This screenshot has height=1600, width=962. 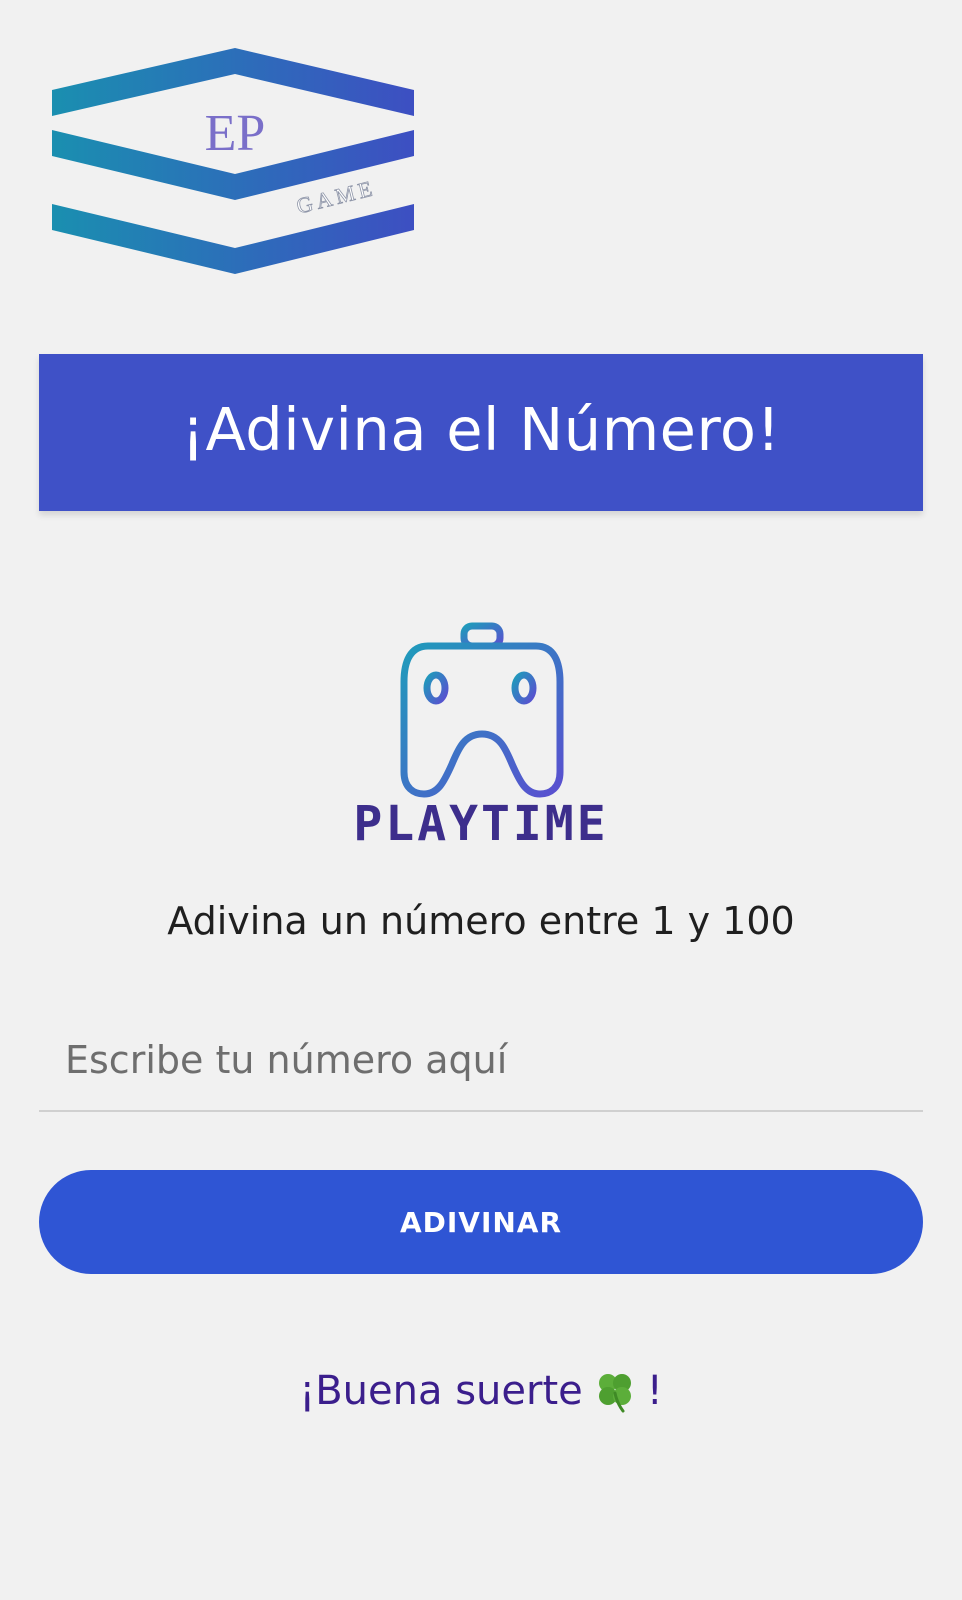 What do you see at coordinates (481, 921) in the screenshot?
I see `game-instruction: Adivina un número entre 1 y 100` at bounding box center [481, 921].